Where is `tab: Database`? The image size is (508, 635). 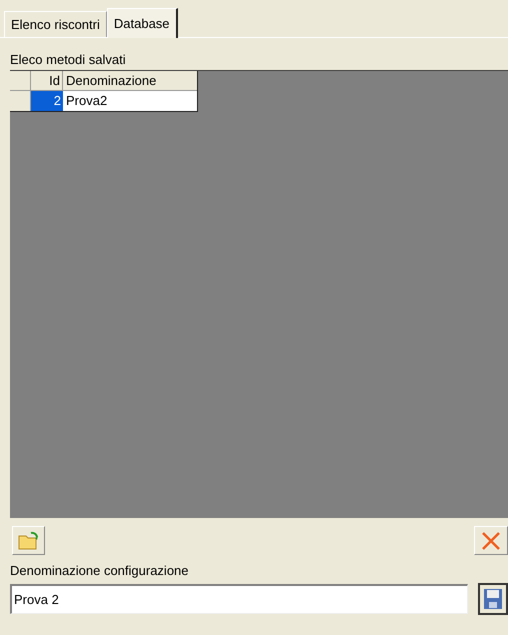
tab: Database is located at coordinates (142, 23).